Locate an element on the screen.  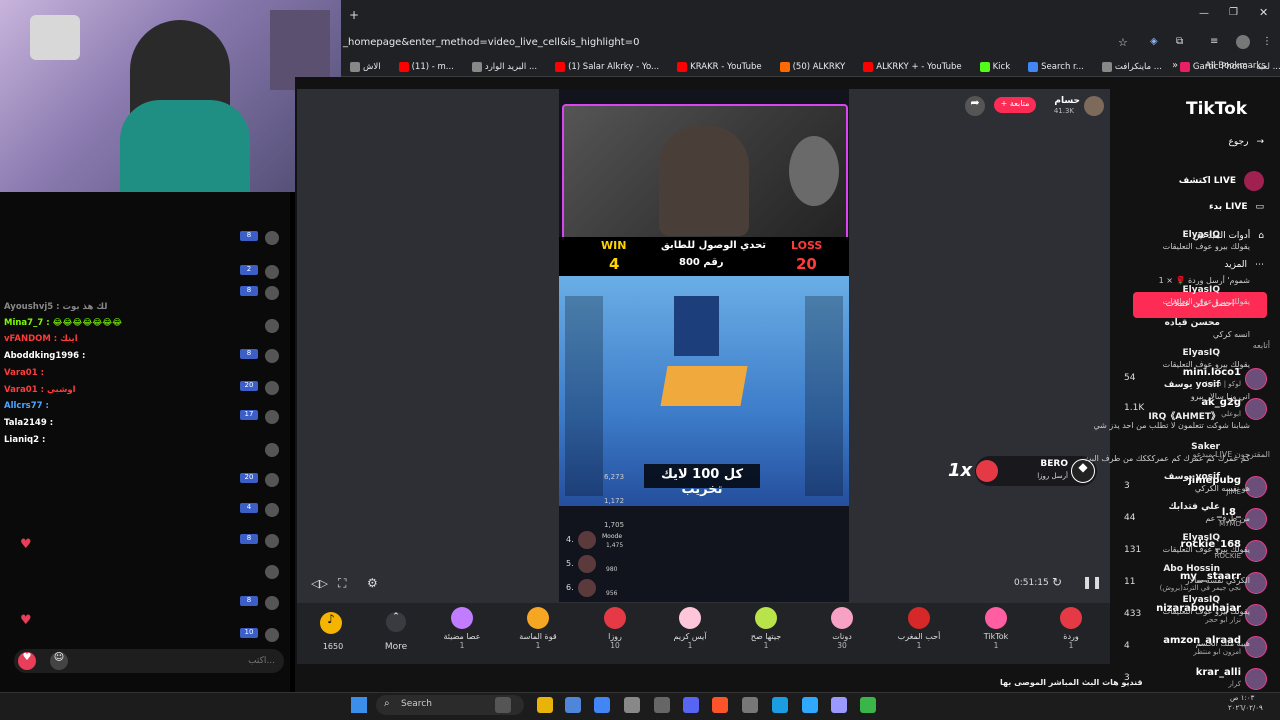
coin-balance: 1650 is located at coordinates (333, 646).